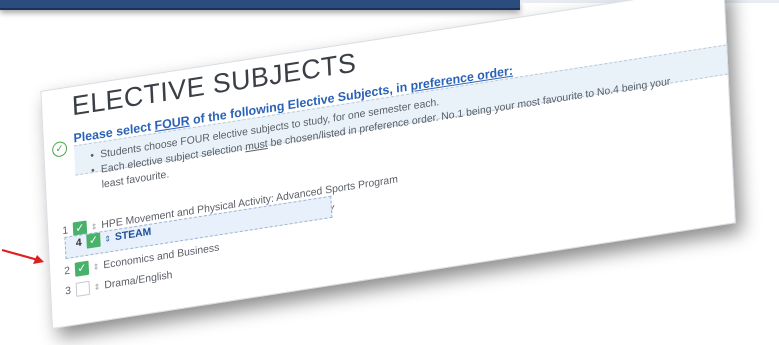  I want to click on red-arrow-icon, so click(22, 256).